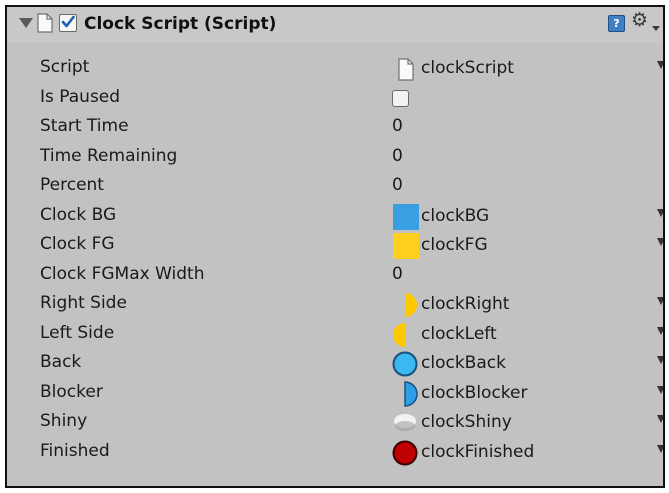 Image resolution: width=669 pixels, height=493 pixels. What do you see at coordinates (335, 187) in the screenshot?
I see `property-row-percent: Percent 0` at bounding box center [335, 187].